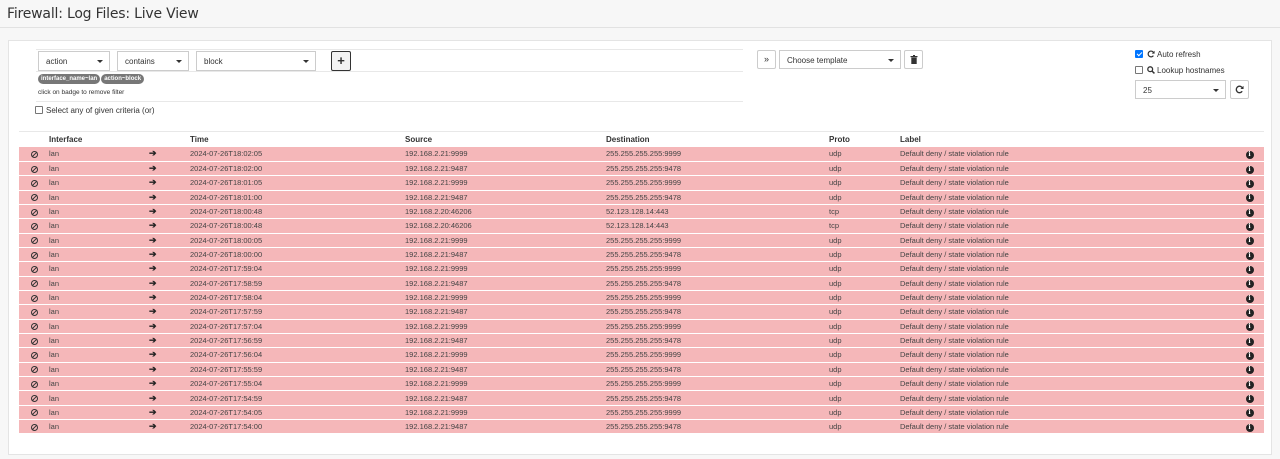  Describe the element at coordinates (766, 59) in the screenshot. I see `expand-template-button: »` at that location.